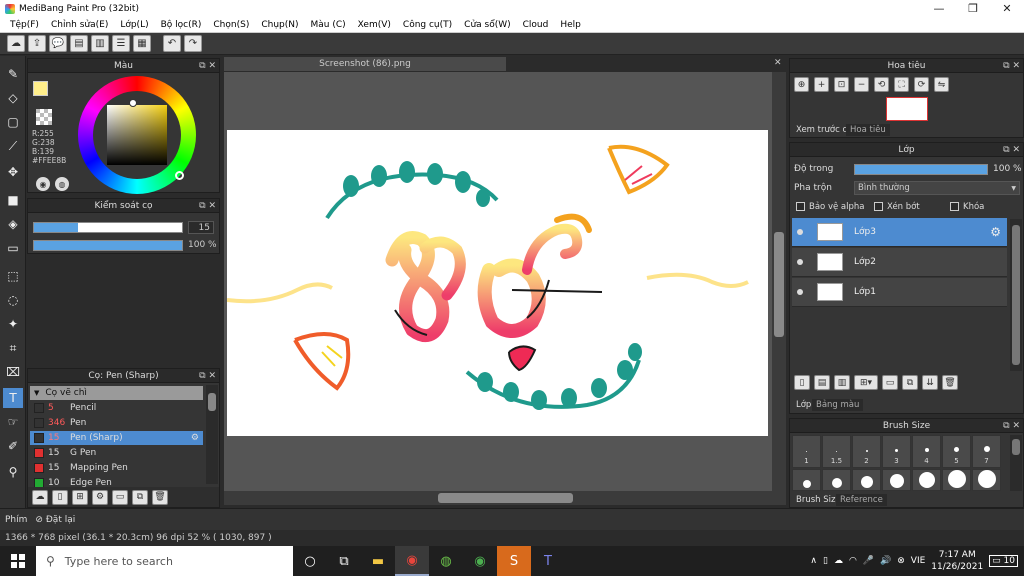 Image resolution: width=1024 pixels, height=576 pixels. What do you see at coordinates (1003, 561) in the screenshot?
I see `notification-icon: ▭ 10` at bounding box center [1003, 561].